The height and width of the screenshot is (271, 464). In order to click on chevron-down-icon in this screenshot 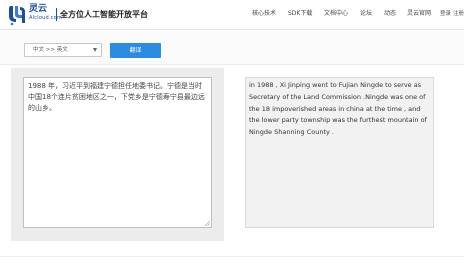, I will do `click(95, 50)`.